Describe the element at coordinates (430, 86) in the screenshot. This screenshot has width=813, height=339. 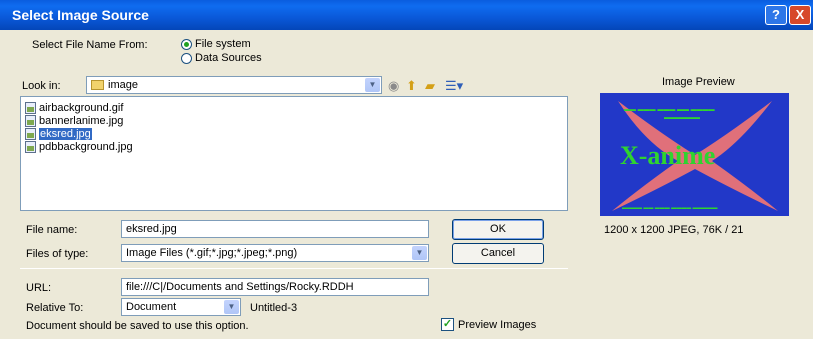
I see `new-folder-icon: ▰` at that location.